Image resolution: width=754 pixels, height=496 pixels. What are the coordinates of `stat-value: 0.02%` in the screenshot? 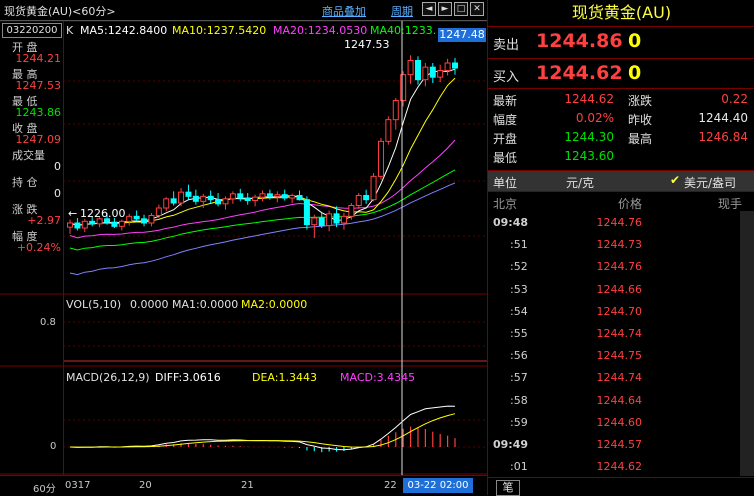 It's located at (594, 118).